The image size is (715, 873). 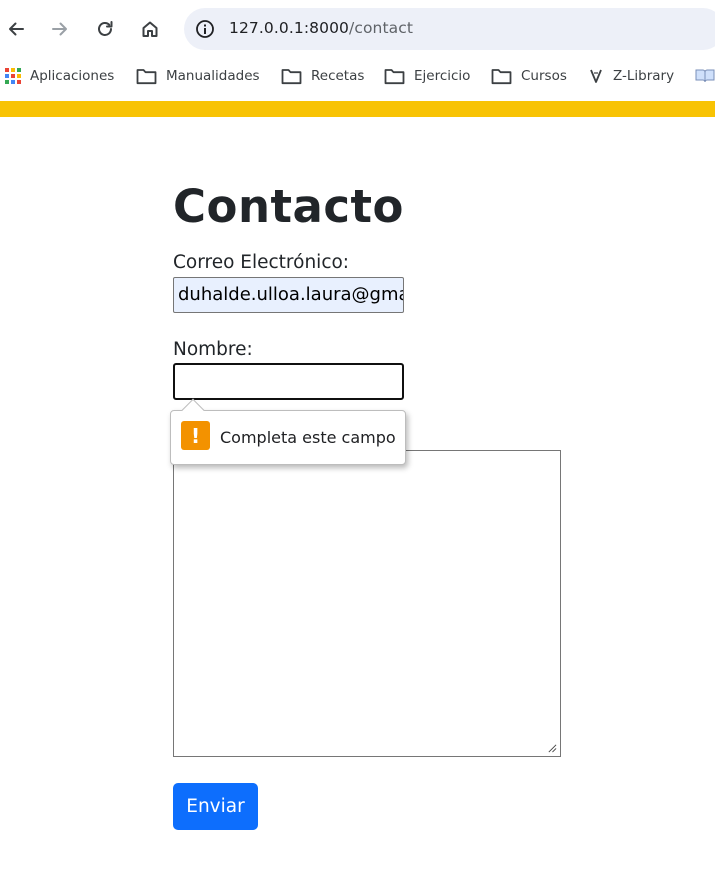 I want to click on back-button, so click(x=16, y=29).